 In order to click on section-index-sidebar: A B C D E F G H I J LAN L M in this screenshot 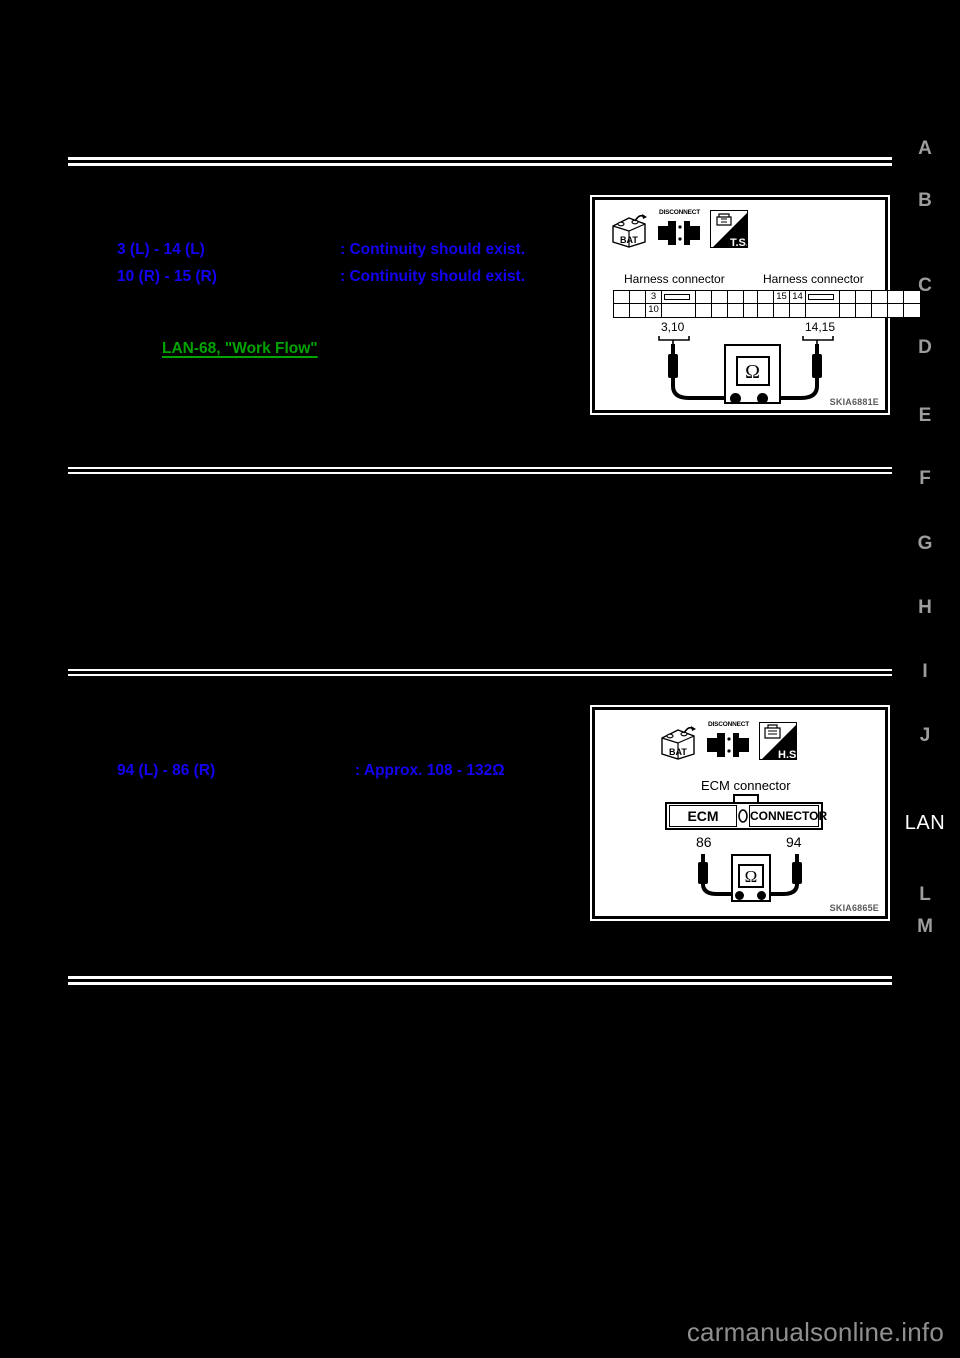, I will do `click(925, 679)`.